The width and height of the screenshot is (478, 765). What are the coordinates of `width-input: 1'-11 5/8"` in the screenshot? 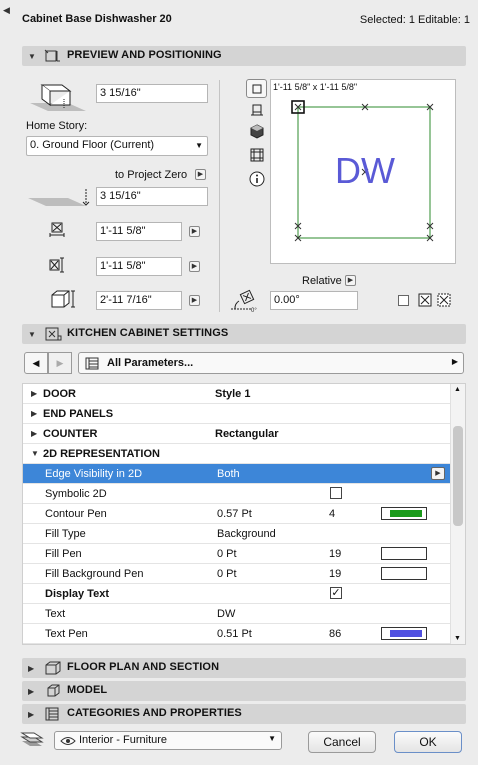 It's located at (139, 231).